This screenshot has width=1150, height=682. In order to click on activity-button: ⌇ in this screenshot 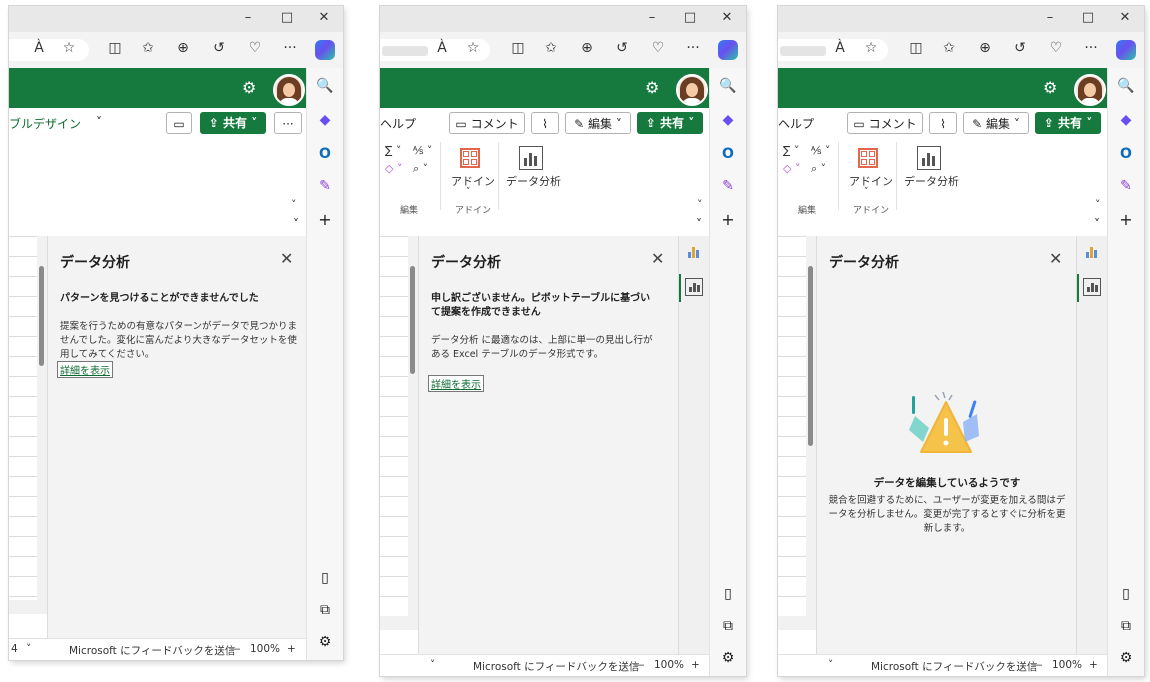, I will do `click(545, 123)`.